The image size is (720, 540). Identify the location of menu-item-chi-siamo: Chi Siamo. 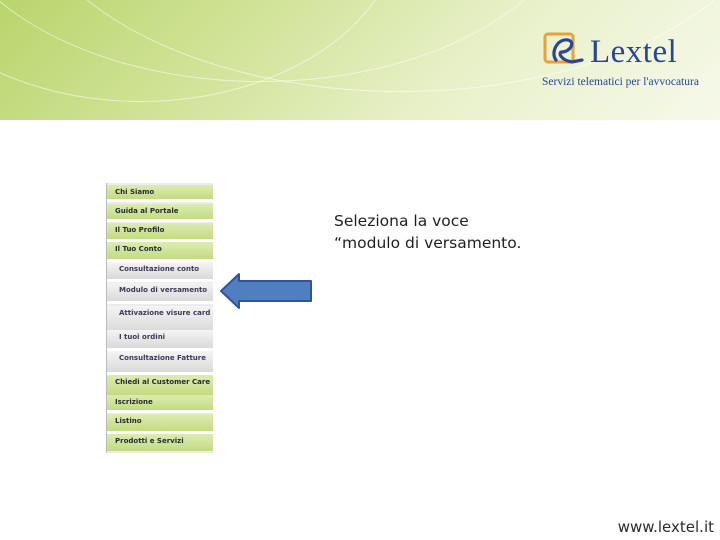
(160, 192).